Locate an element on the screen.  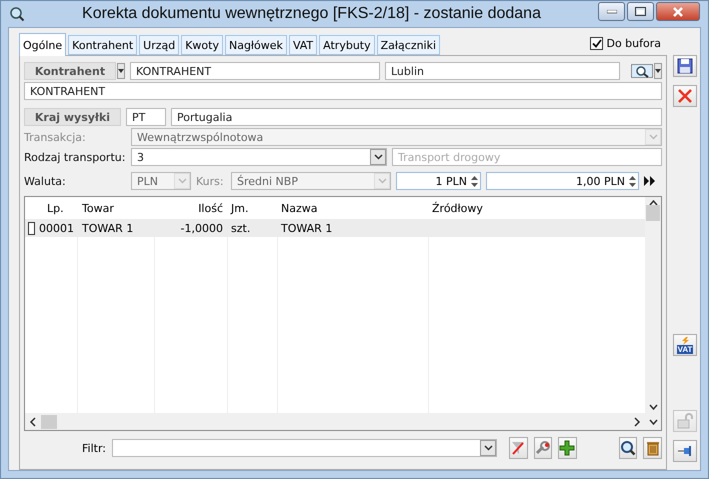
window-title: Korekta dokumentu wewnętrznego [FKS-2/18] - zostanie dodana is located at coordinates (311, 14).